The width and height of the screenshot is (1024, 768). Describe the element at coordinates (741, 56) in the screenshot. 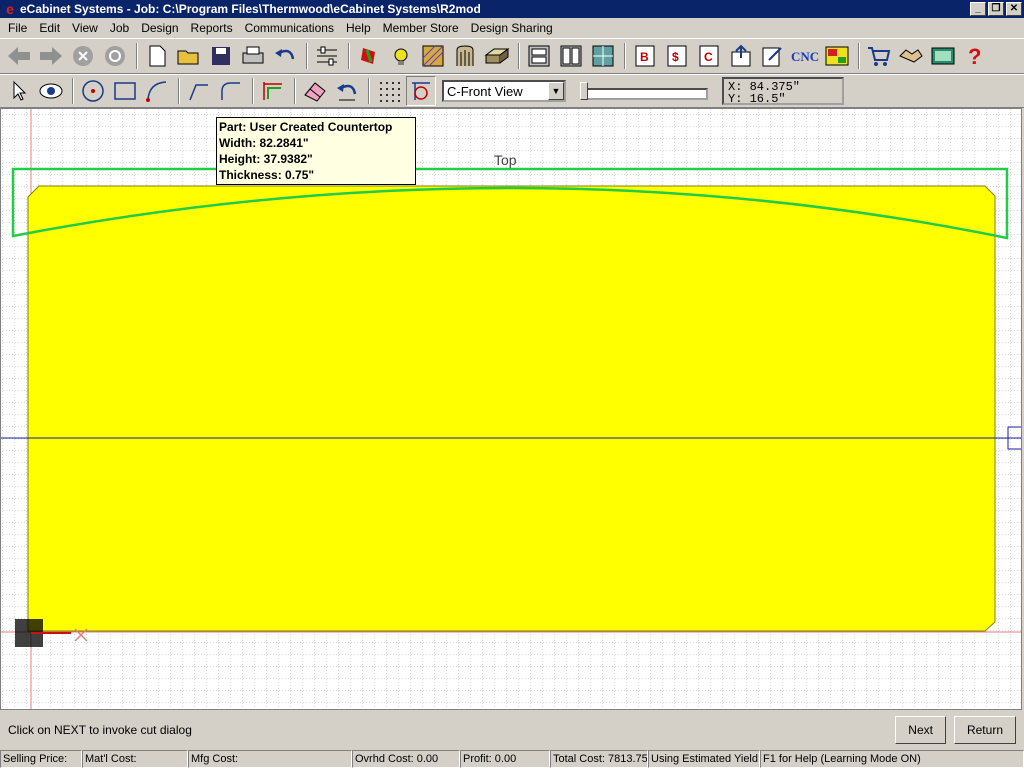

I see `upload-icon` at that location.